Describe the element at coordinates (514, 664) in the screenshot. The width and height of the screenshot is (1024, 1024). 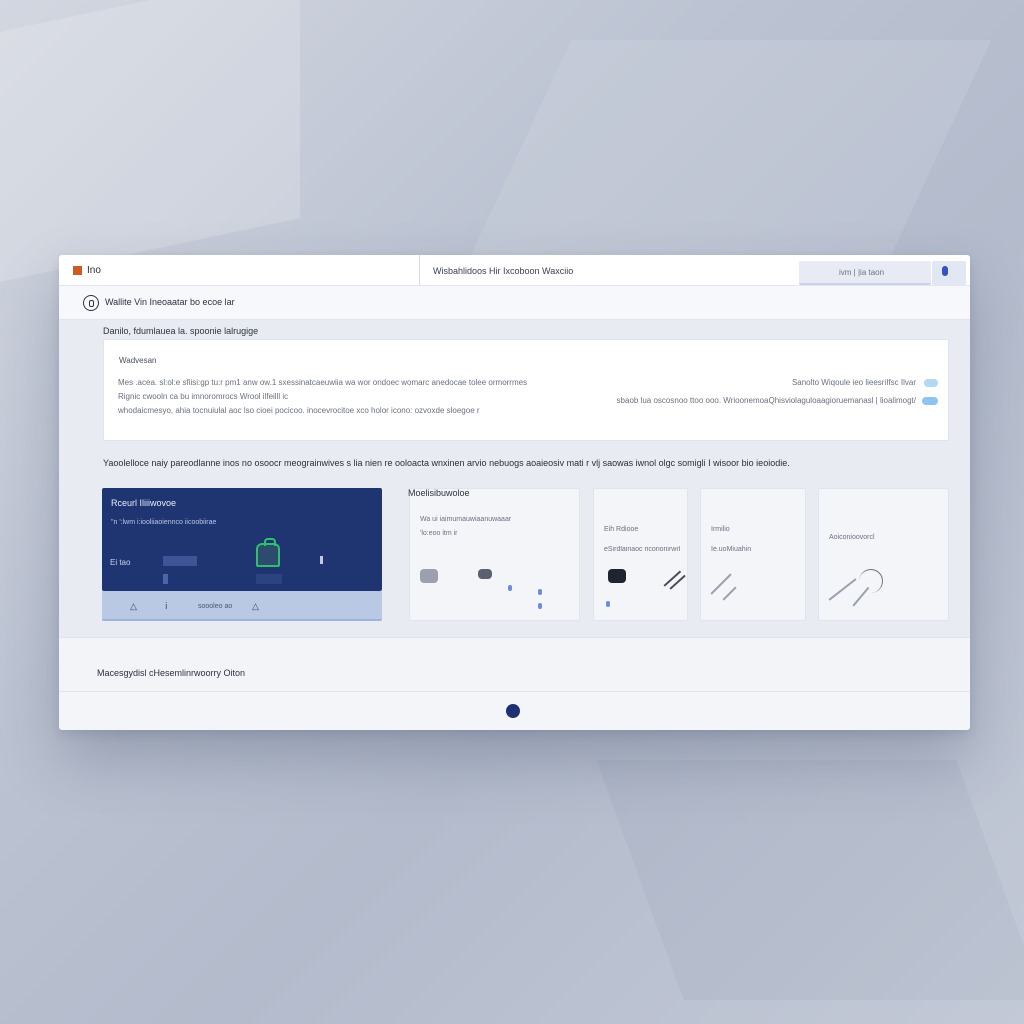
I see `footer-section: Macesgydisl cHesemlinrwoorry Oiton` at that location.